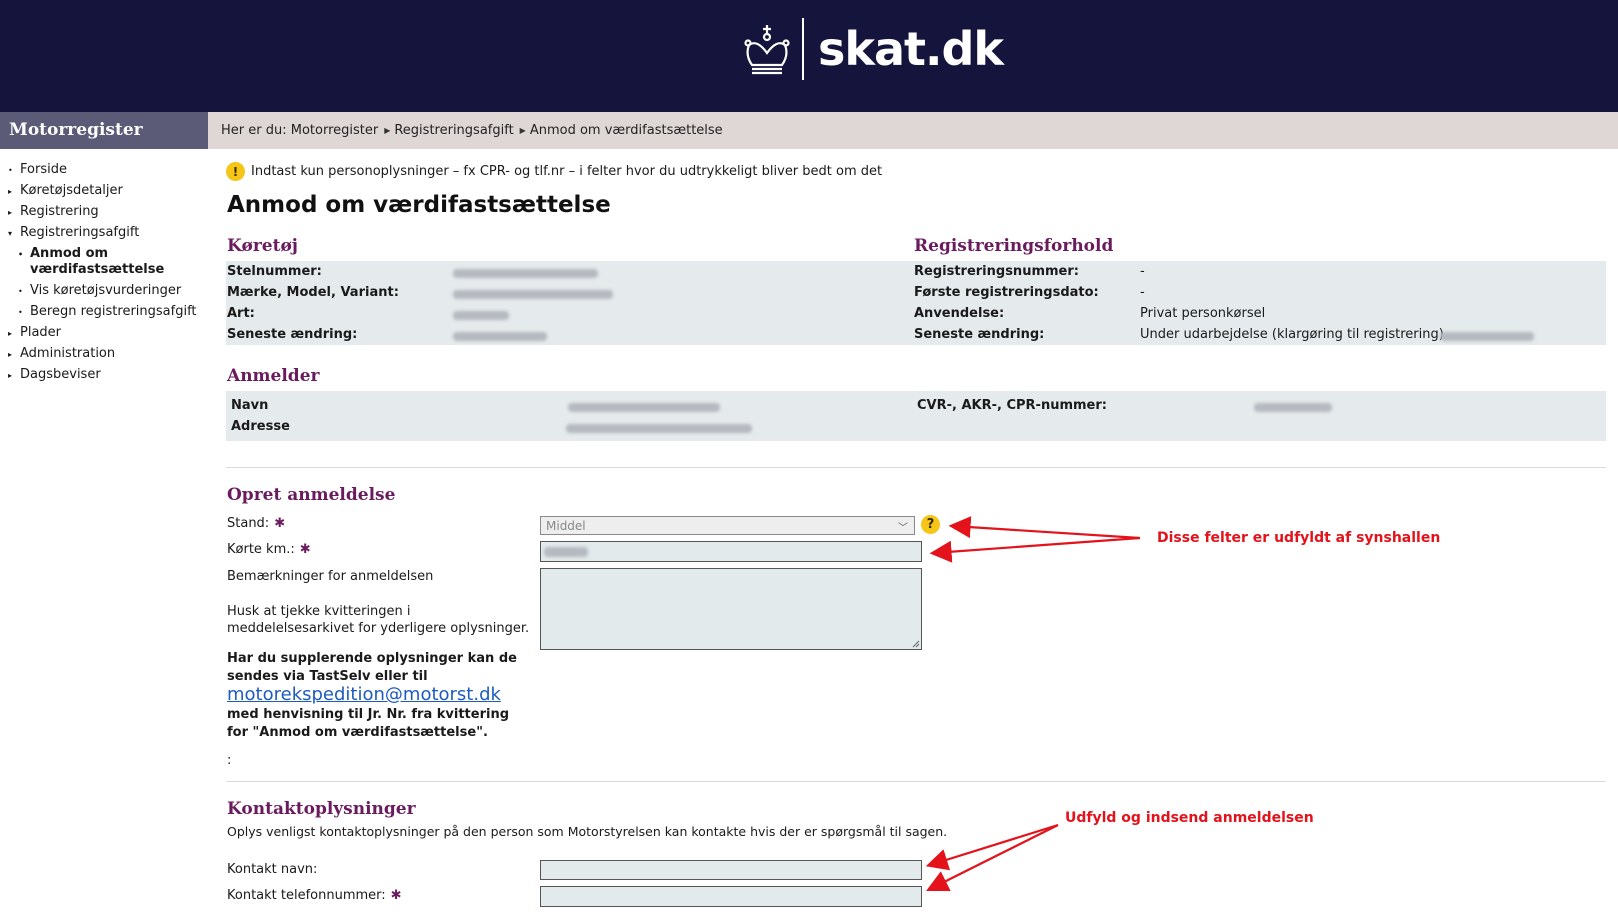 The height and width of the screenshot is (915, 1618). I want to click on sidebar-item-administration: ▸ Administration, so click(108, 356).